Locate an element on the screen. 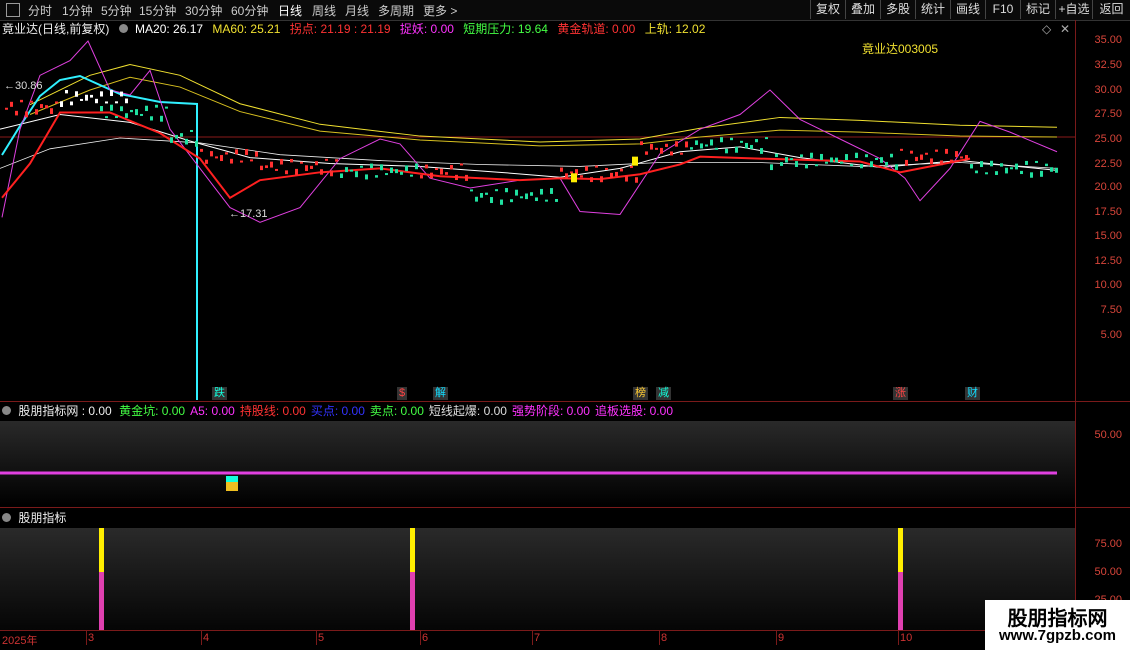  tab-daily: 日线 is located at coordinates (290, 10).